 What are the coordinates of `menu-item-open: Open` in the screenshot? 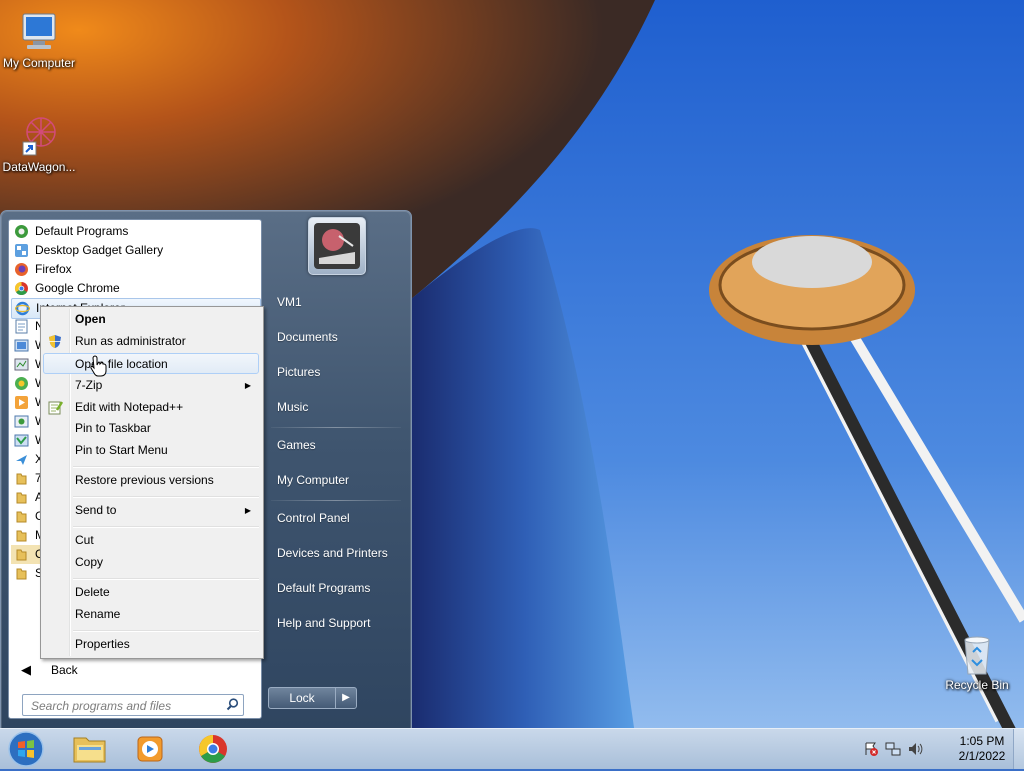 It's located at (151, 319).